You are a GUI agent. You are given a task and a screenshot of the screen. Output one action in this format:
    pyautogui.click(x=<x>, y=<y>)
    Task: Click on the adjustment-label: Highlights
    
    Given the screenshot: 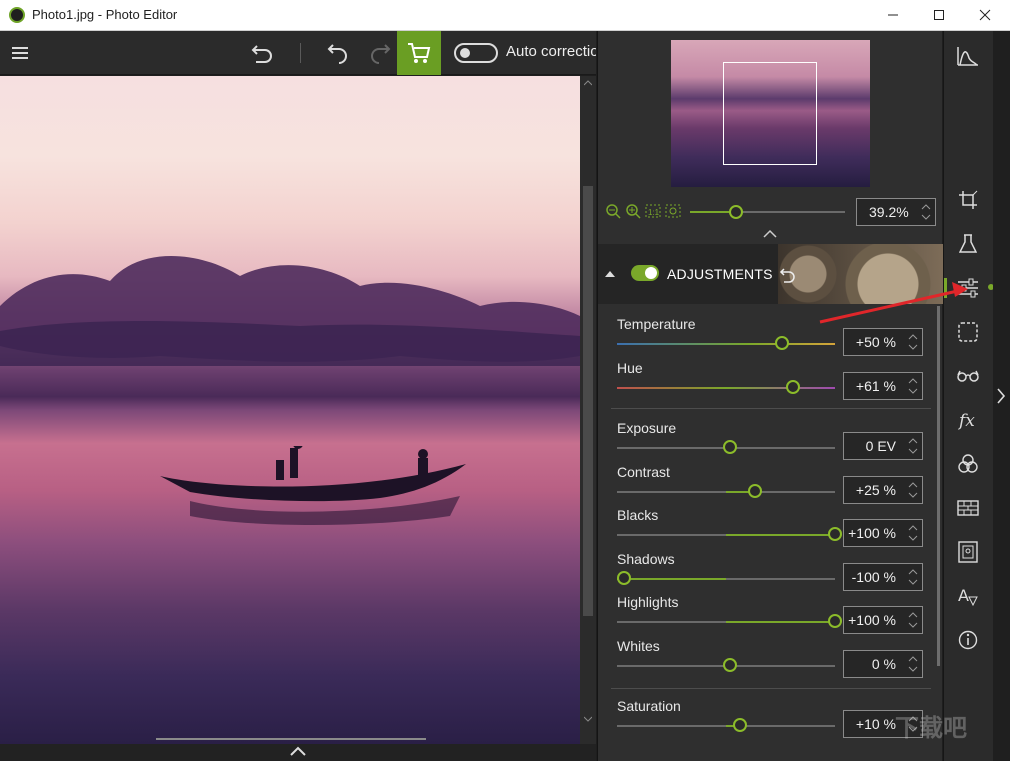 What is the action you would take?
    pyautogui.click(x=648, y=602)
    